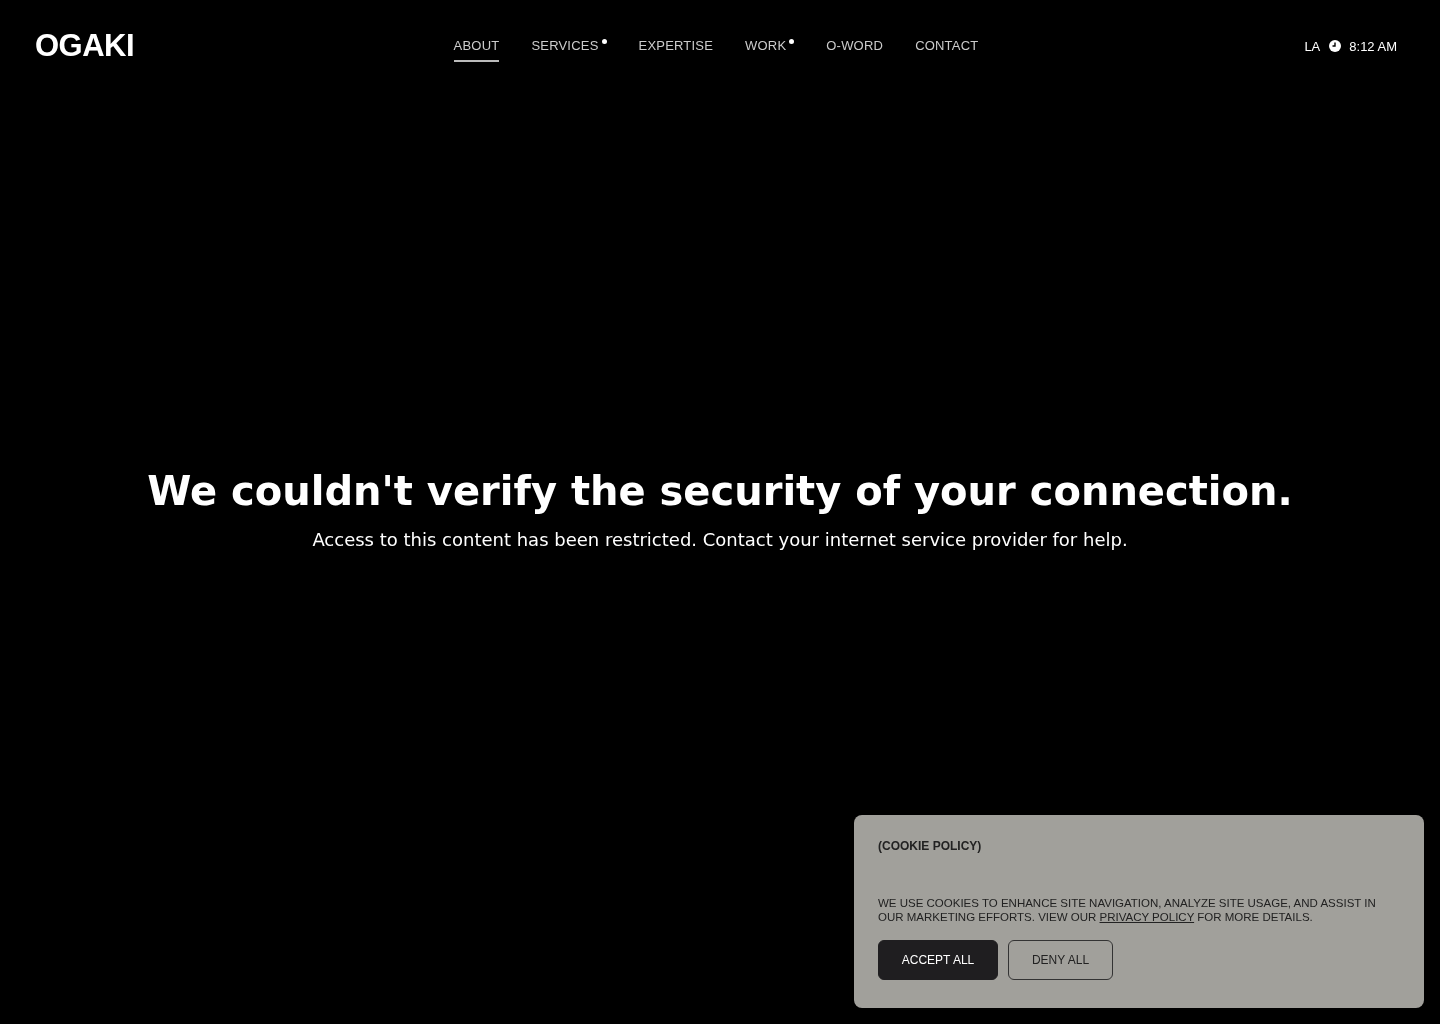  Describe the element at coordinates (676, 46) in the screenshot. I see `nav-link: EXPERTISE` at that location.